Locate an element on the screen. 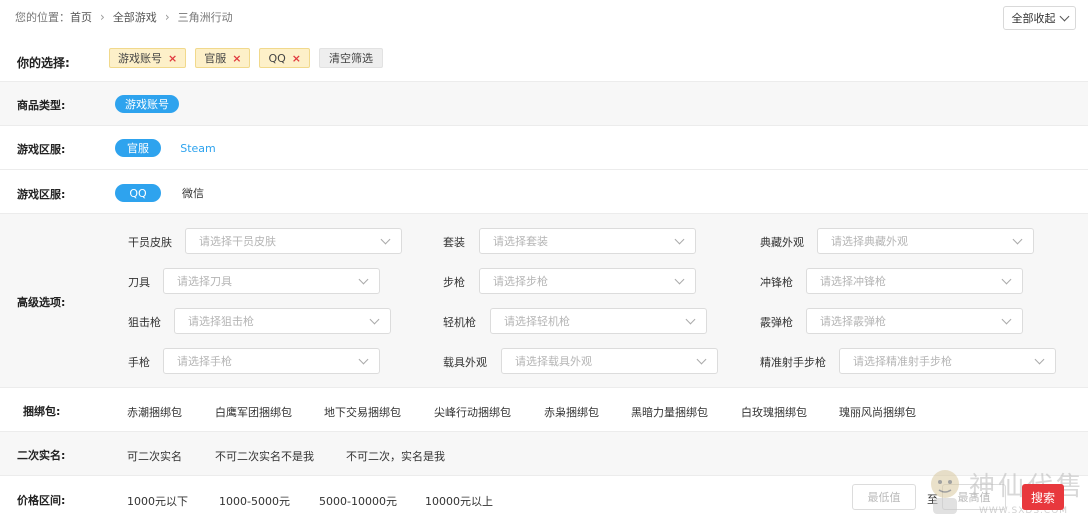 This screenshot has width=1088, height=528. breadcrumb: 您的位置： 首页 › 全部游戏 › 三角洲行动 is located at coordinates (124, 17).